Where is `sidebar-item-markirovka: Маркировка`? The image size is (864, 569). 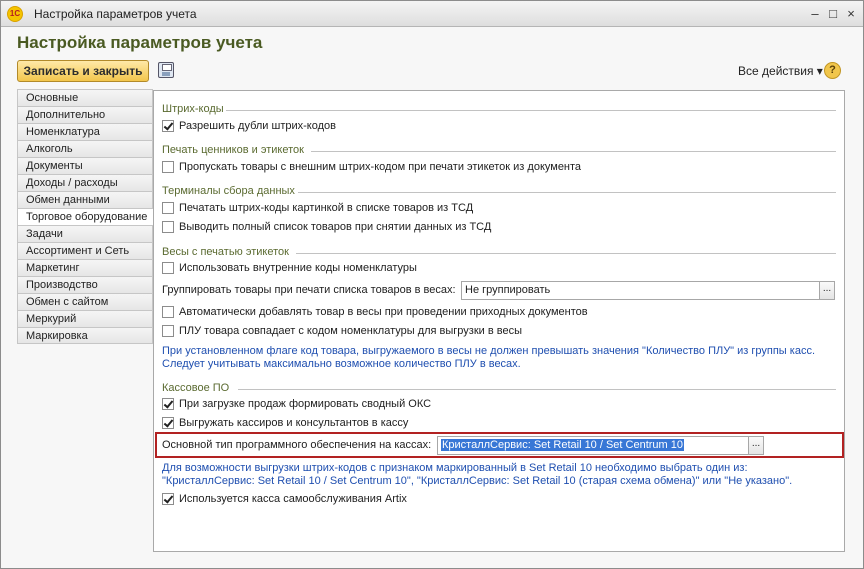
sidebar-item-markirovka: Маркировка is located at coordinates (85, 335).